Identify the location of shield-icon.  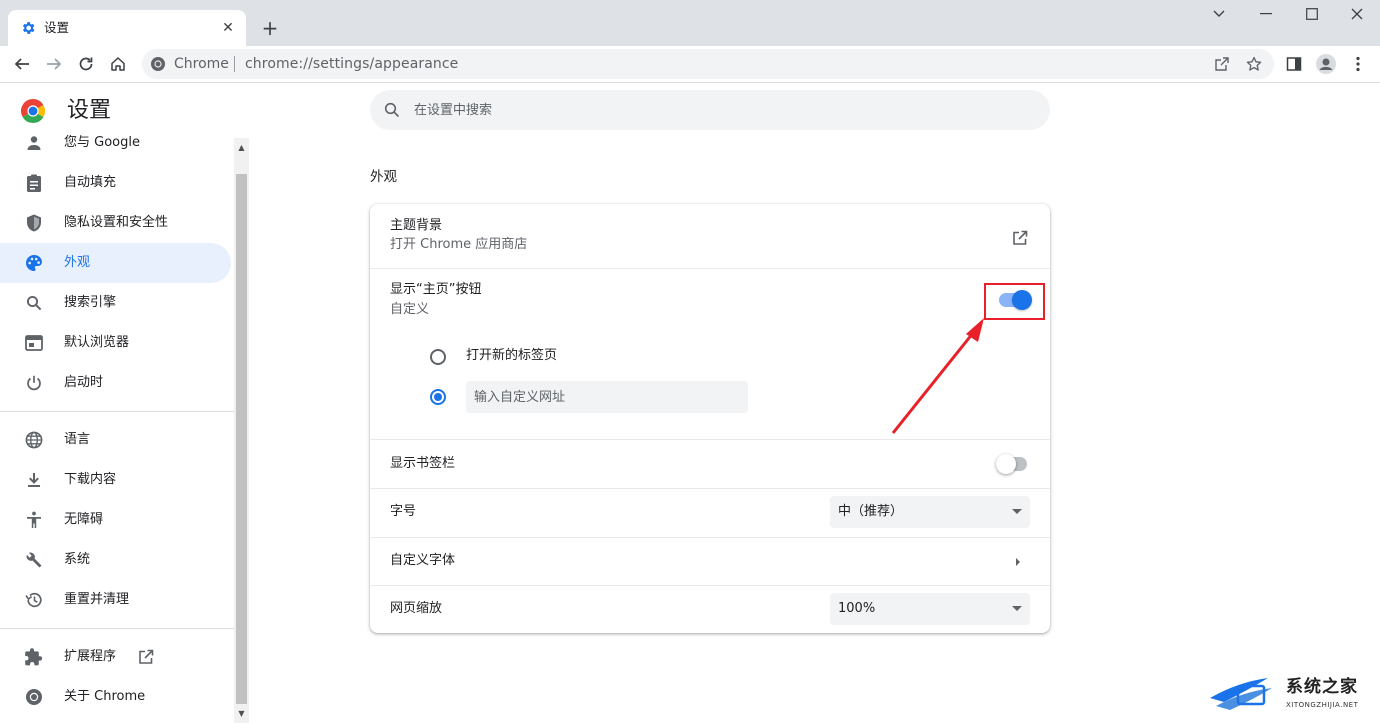
(34, 223).